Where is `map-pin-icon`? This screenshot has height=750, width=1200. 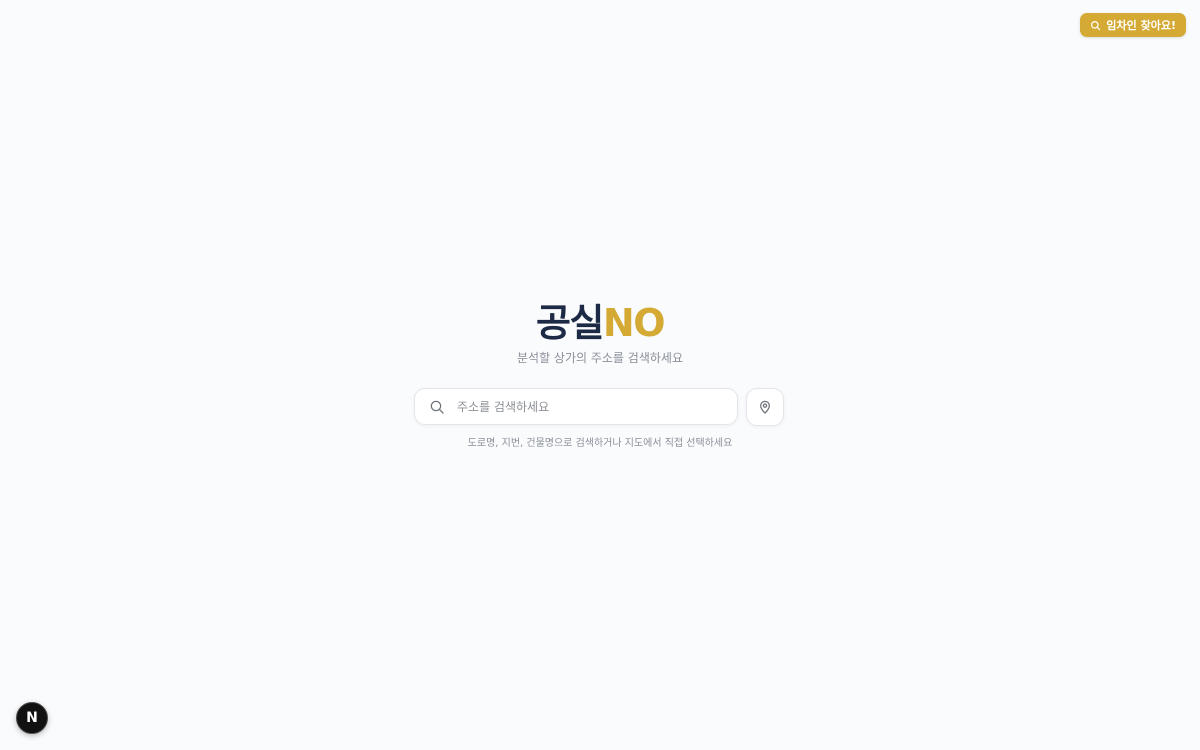
map-pin-icon is located at coordinates (765, 407).